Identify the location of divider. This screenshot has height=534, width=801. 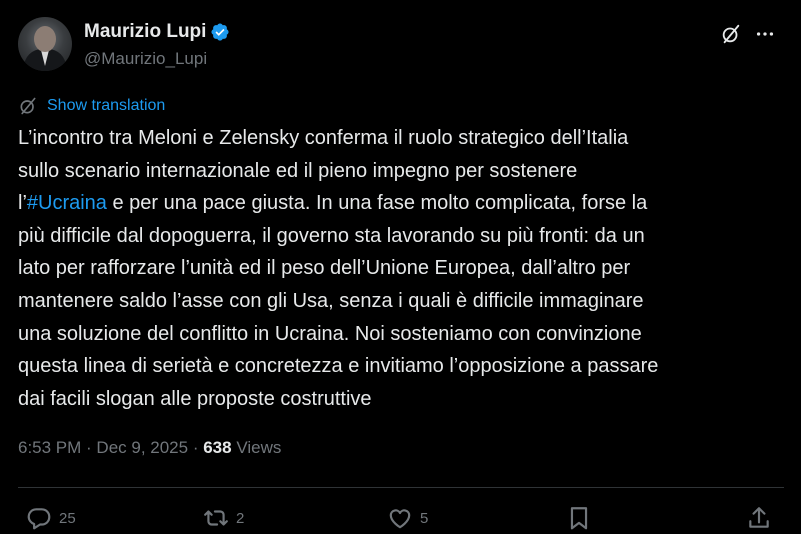
(401, 487).